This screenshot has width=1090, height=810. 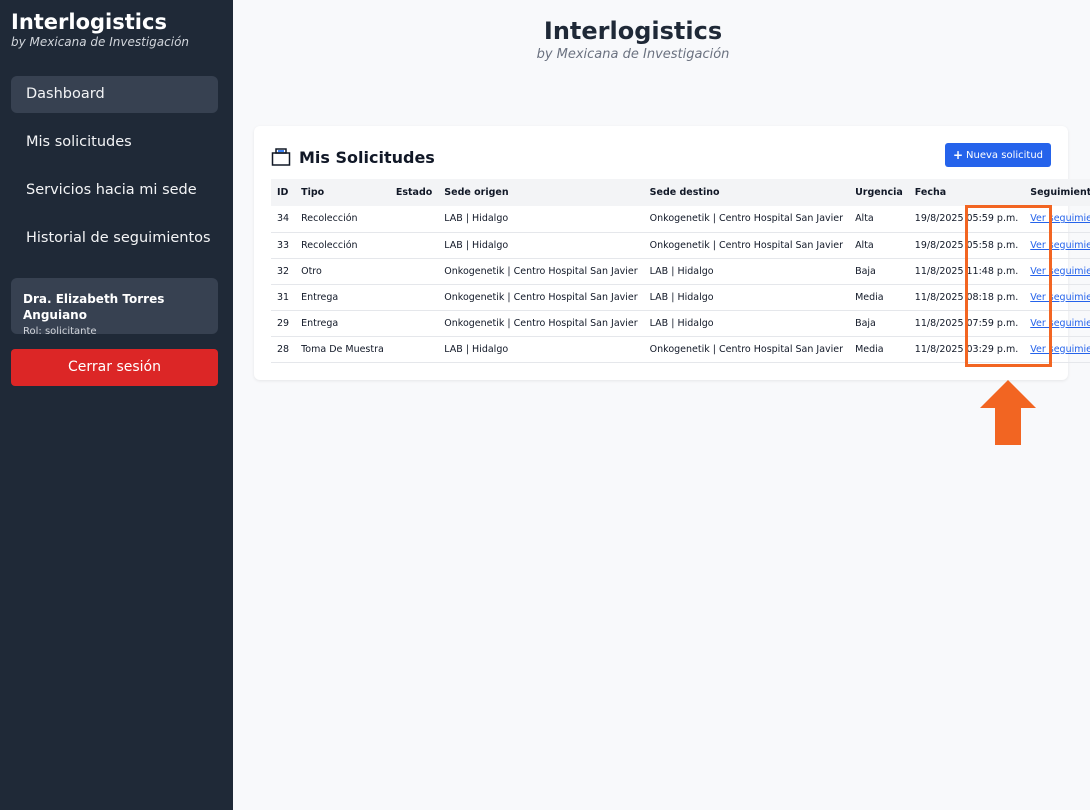 I want to click on col-fecha: Fecha, so click(x=930, y=192).